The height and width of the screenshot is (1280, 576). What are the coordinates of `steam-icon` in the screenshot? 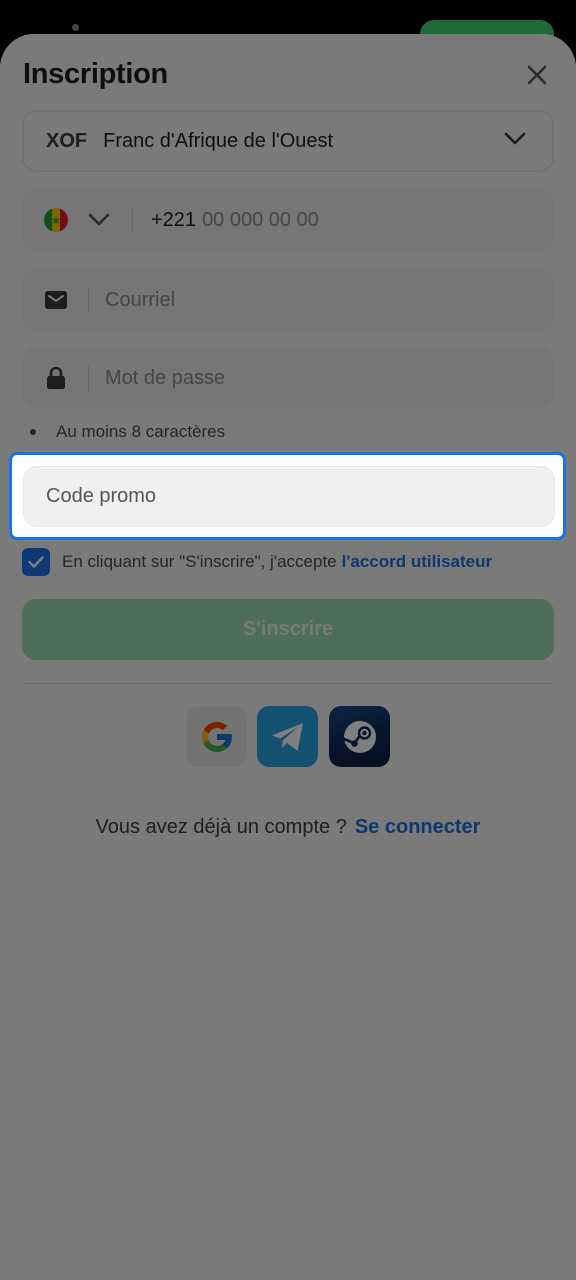 It's located at (359, 736).